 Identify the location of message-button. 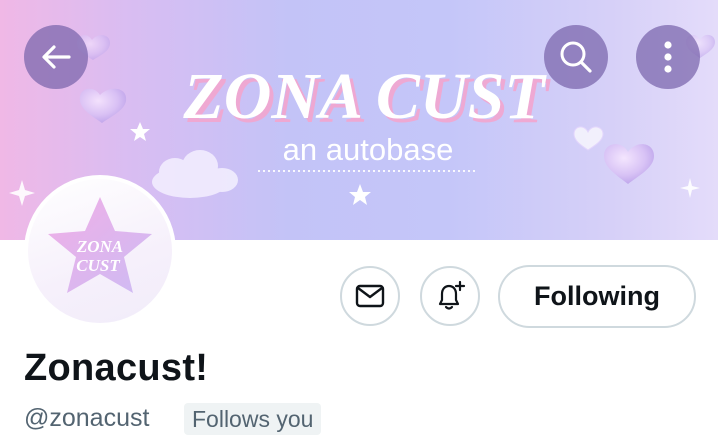
(370, 296).